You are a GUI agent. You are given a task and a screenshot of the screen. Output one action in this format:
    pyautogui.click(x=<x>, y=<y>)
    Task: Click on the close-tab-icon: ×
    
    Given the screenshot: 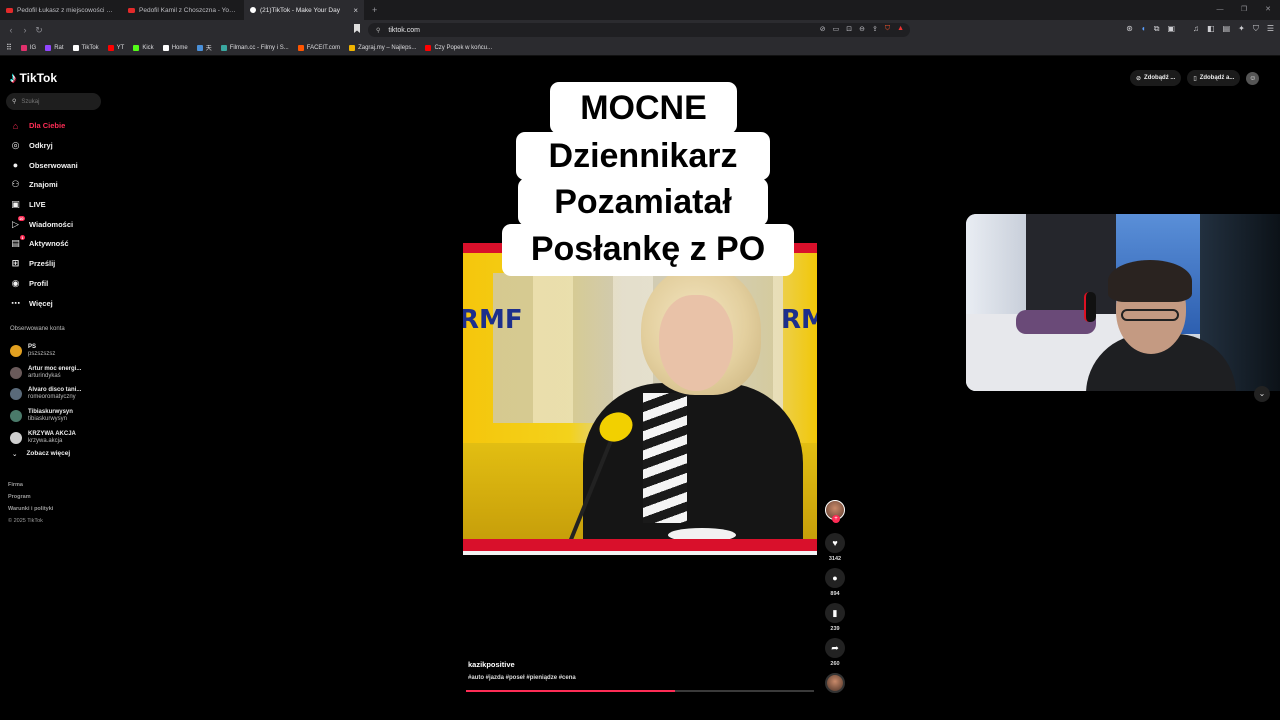 What is the action you would take?
    pyautogui.click(x=355, y=10)
    